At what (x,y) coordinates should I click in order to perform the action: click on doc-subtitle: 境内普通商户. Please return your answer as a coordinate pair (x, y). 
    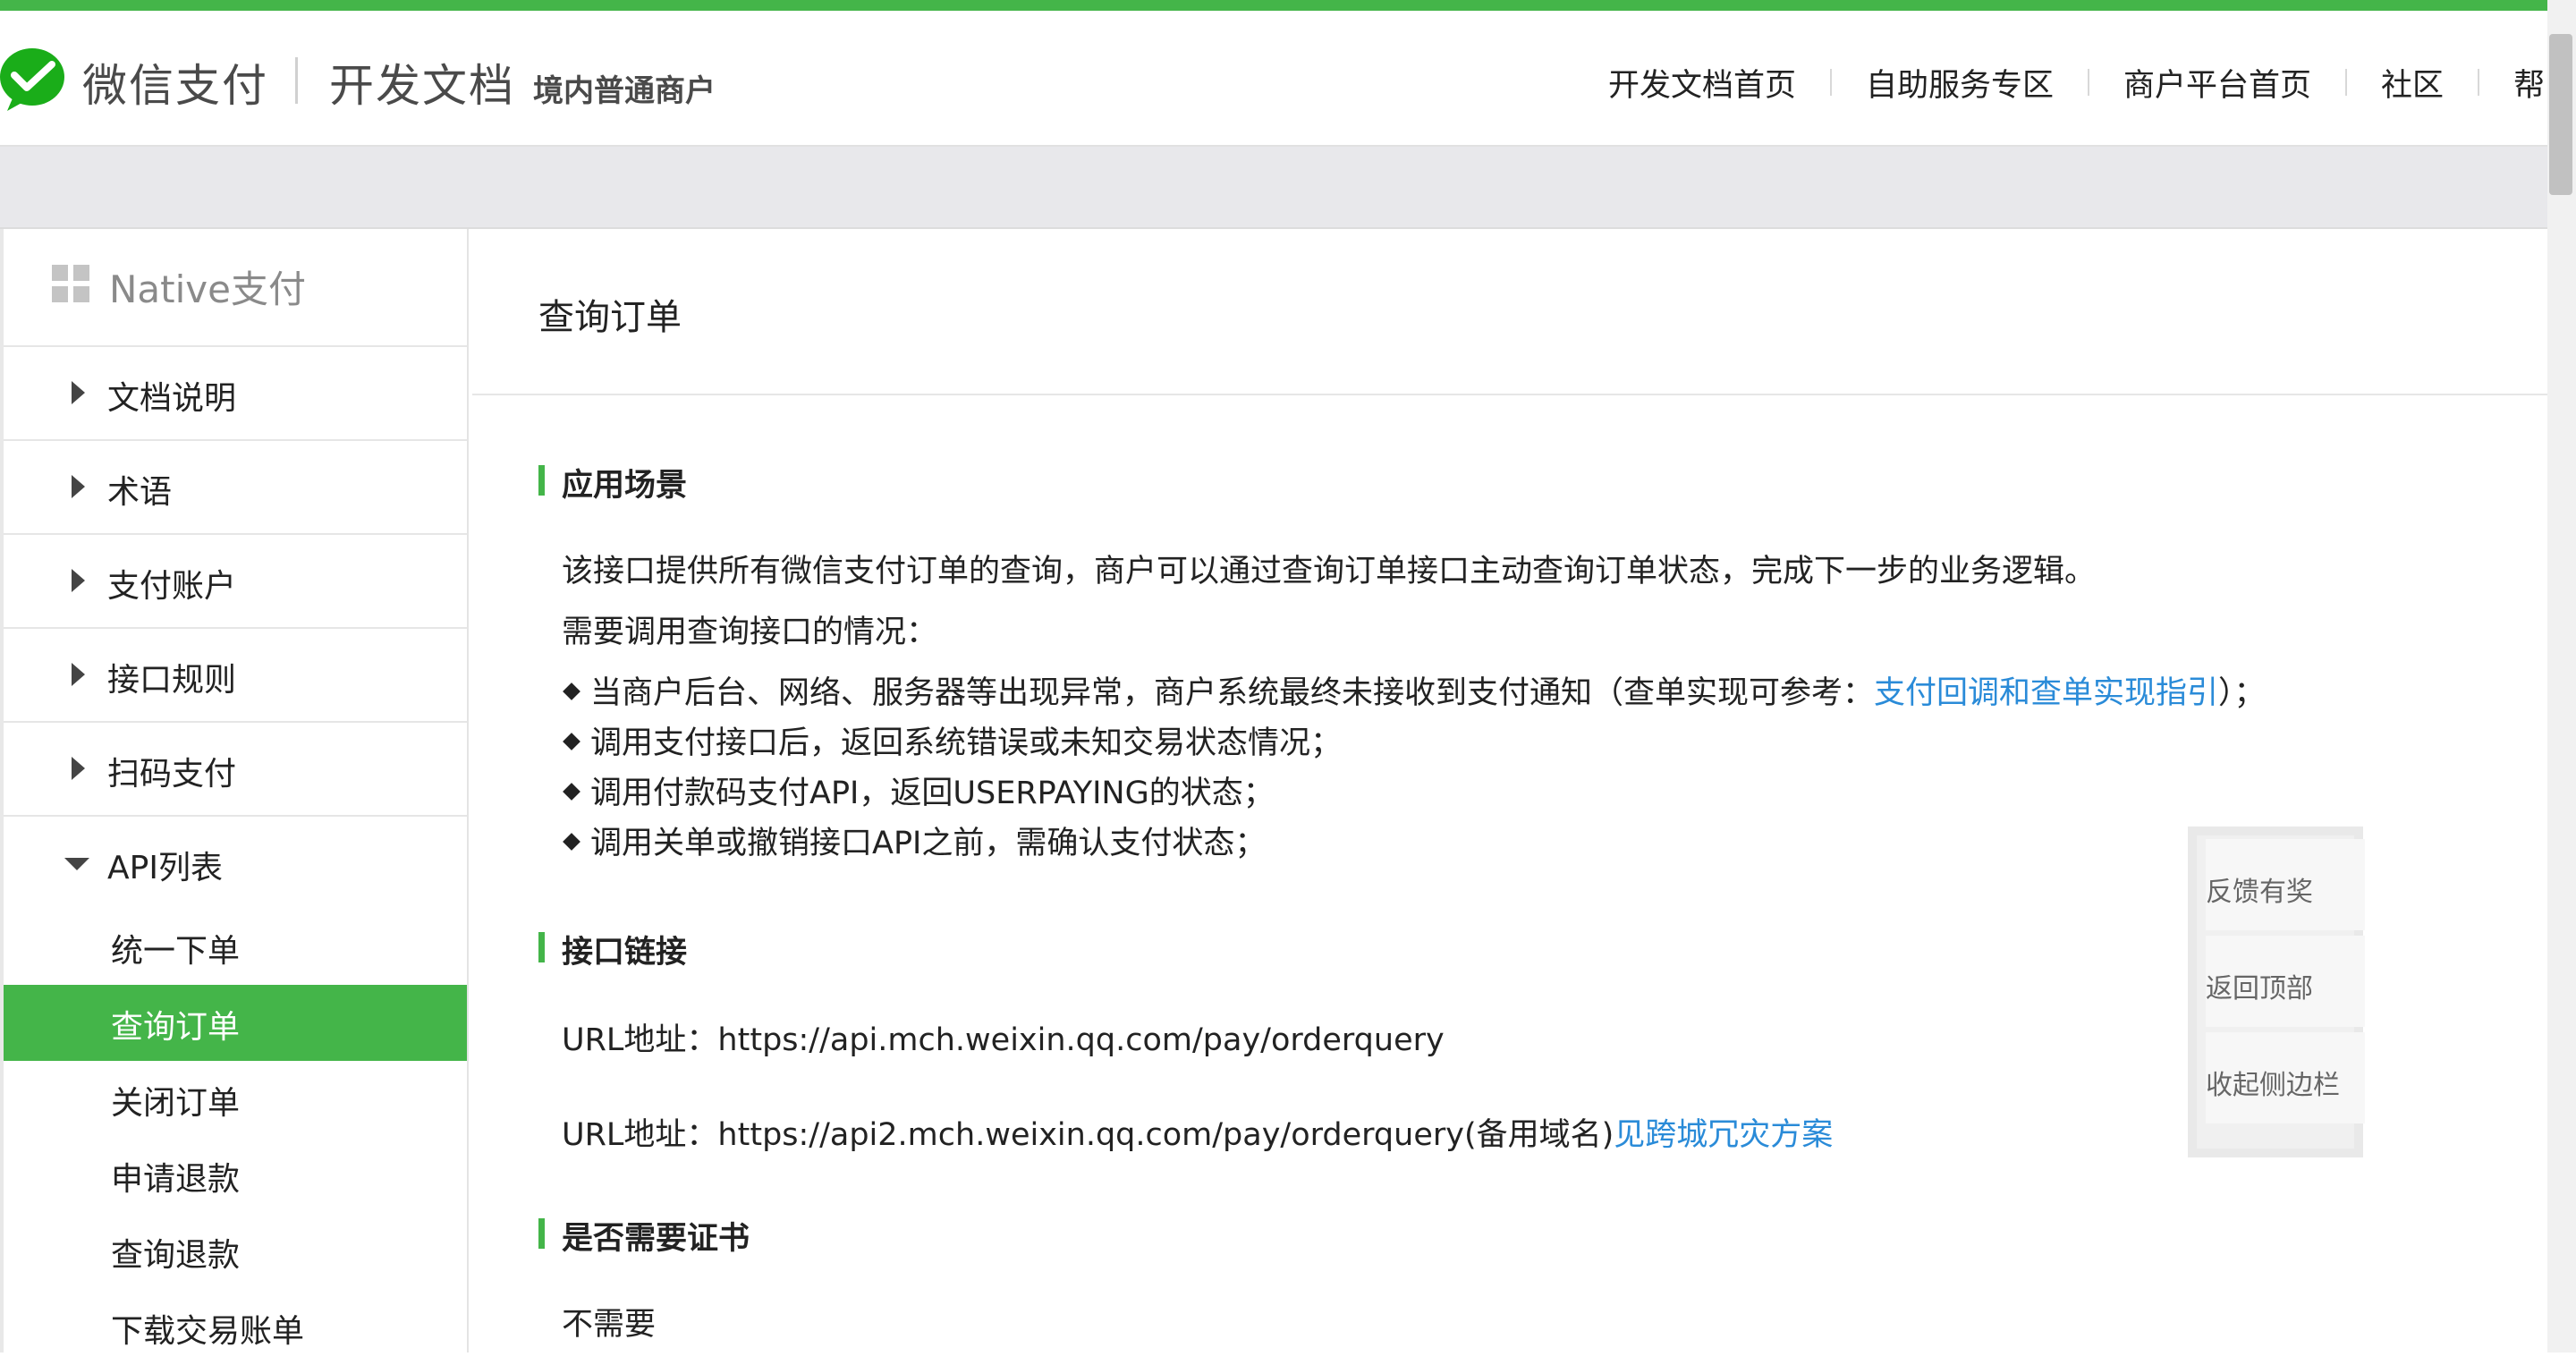
    Looking at the image, I should click on (624, 91).